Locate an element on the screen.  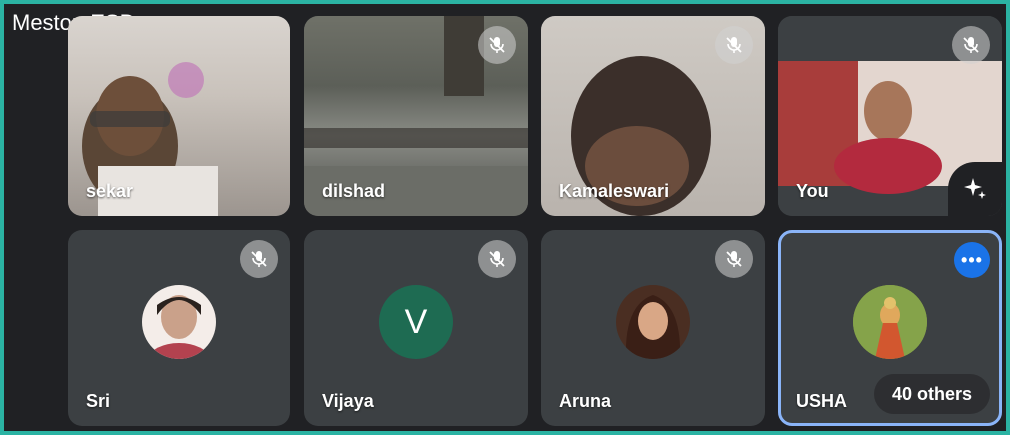
visual-effects-button is located at coordinates (975, 189).